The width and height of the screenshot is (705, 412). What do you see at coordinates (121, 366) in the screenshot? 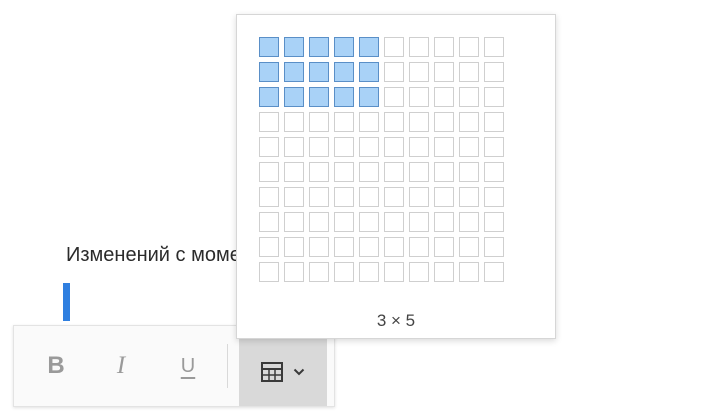
I see `italic-button: I` at bounding box center [121, 366].